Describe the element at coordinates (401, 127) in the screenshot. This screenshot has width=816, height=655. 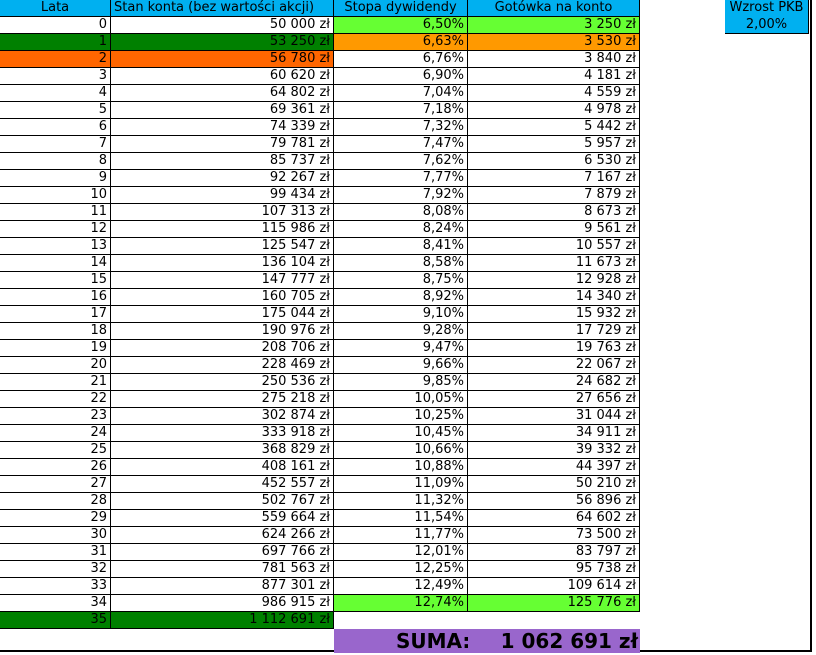
I see `cell-rate: 7,32%` at that location.